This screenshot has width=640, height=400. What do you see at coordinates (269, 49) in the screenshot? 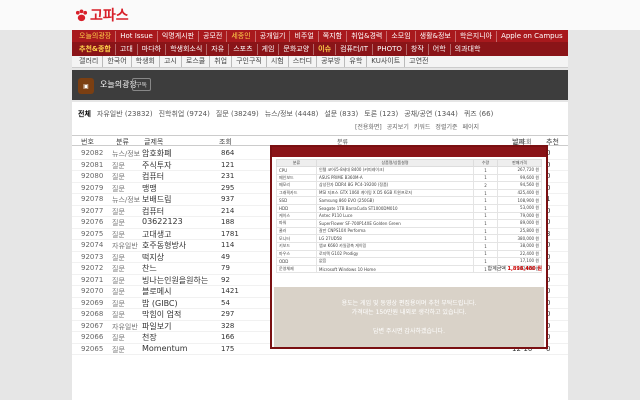
I see `nav2-item: 게임` at bounding box center [269, 49].